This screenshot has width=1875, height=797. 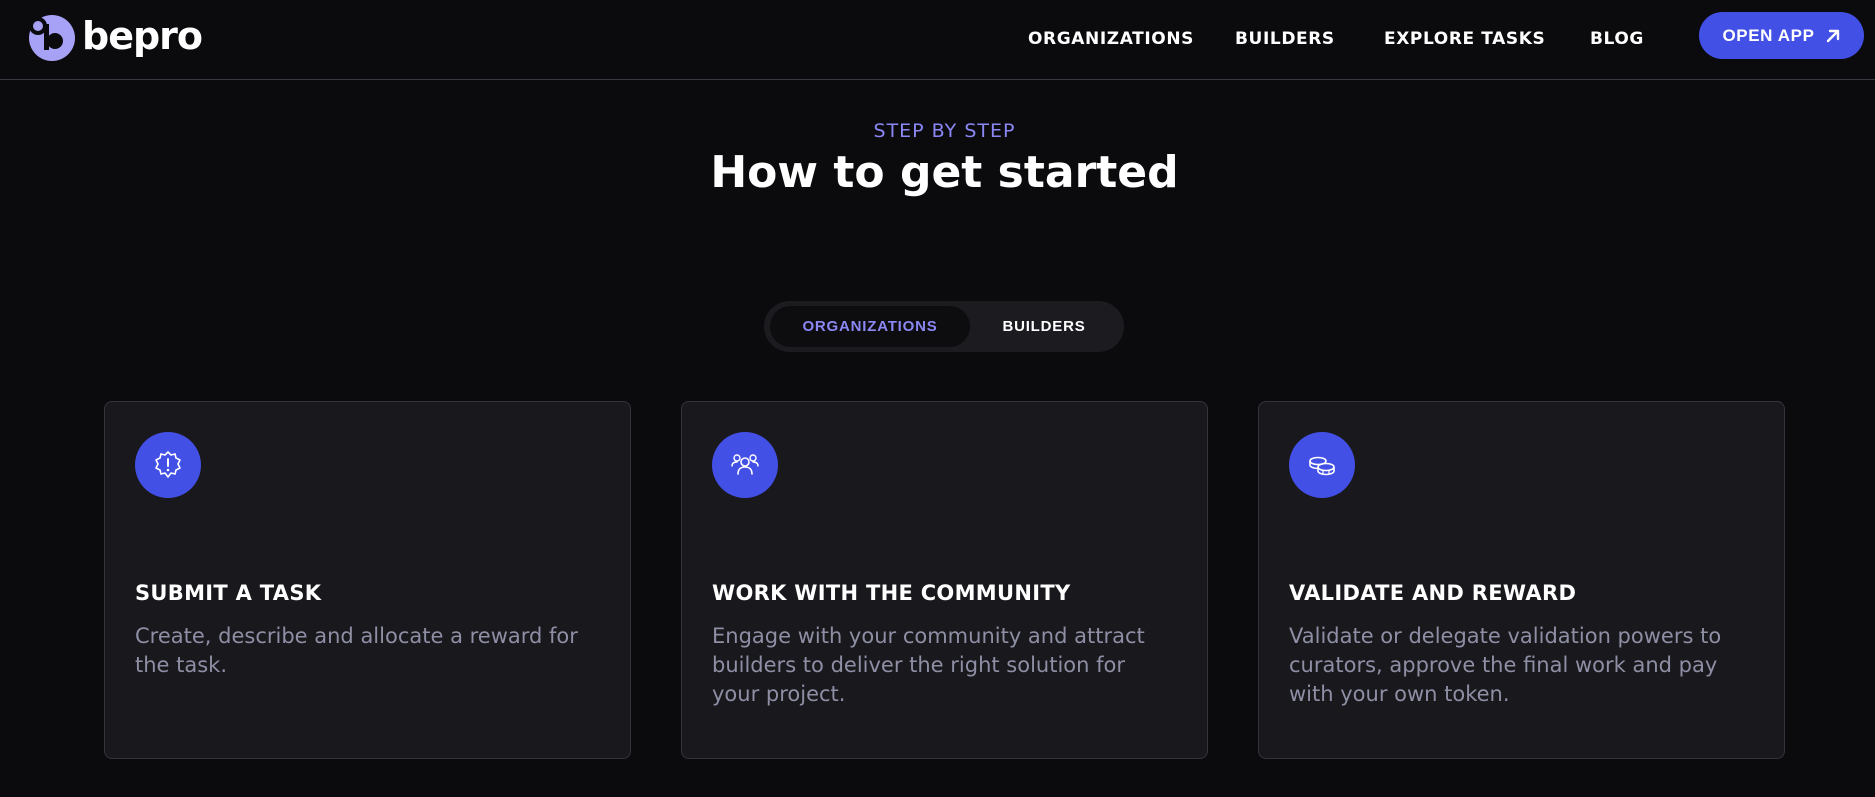 I want to click on nav-organizations: ORGANIZATIONS, so click(x=1111, y=39).